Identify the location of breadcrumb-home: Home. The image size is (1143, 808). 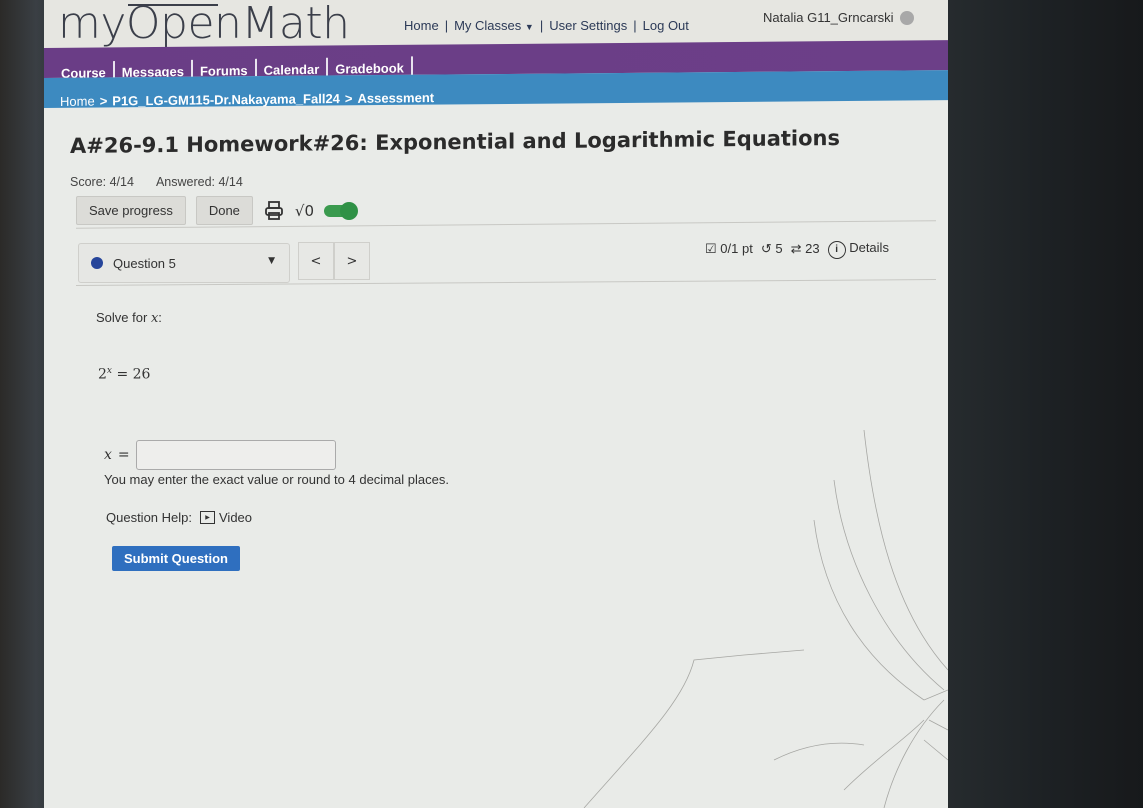
(77, 101).